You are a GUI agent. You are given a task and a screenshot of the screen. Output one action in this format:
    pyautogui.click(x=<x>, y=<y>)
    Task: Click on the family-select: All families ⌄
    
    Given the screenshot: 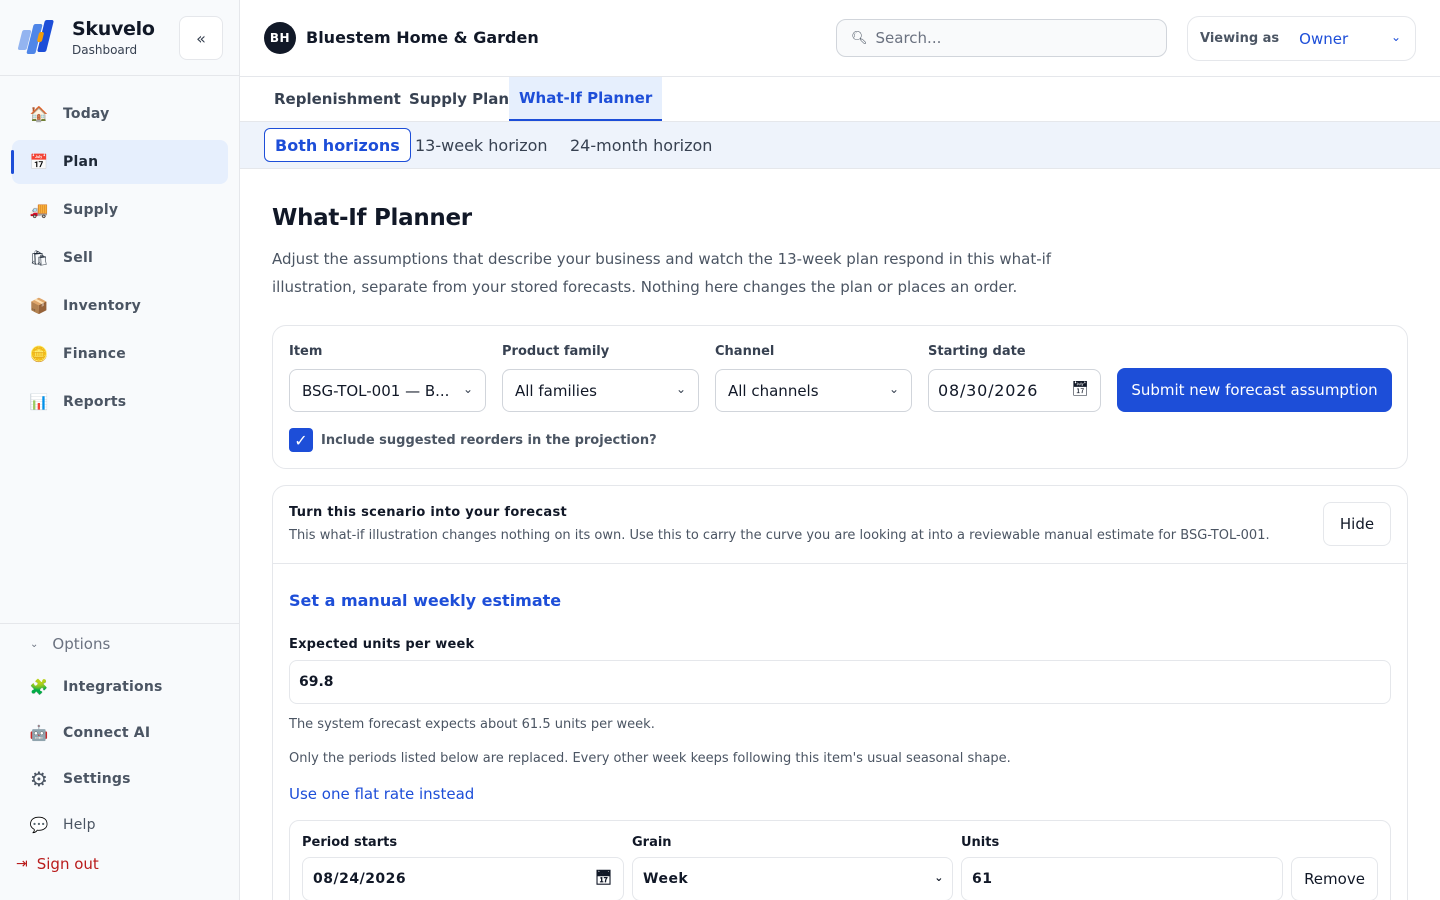 What is the action you would take?
    pyautogui.click(x=600, y=390)
    